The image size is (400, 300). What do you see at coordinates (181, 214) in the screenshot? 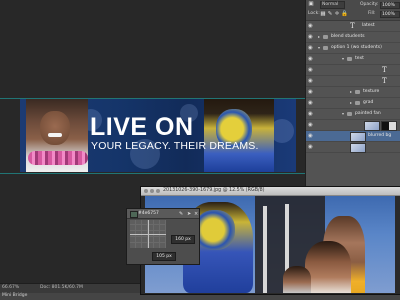
I see `eyedropper-icon: ✎` at bounding box center [181, 214].